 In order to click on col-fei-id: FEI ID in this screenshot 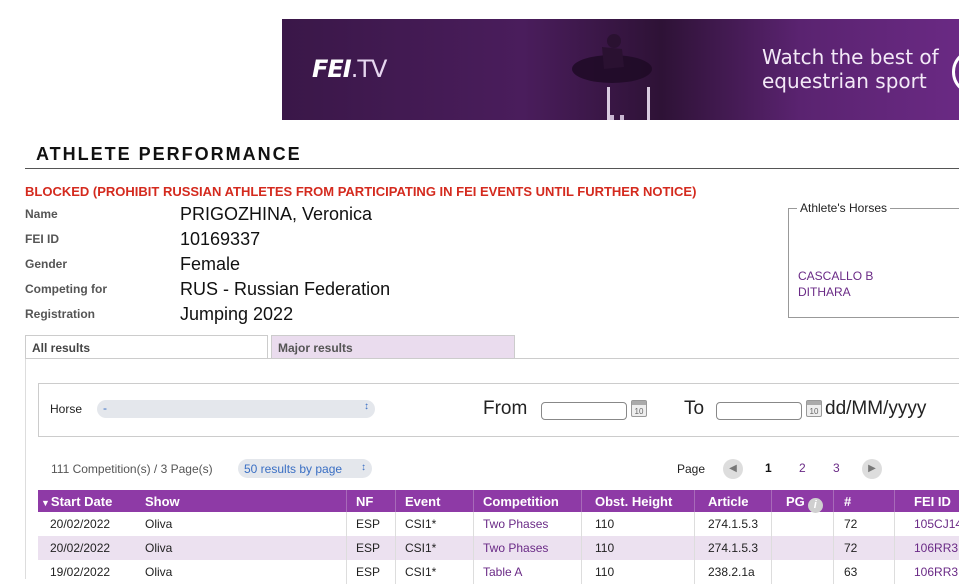, I will do `click(932, 501)`.